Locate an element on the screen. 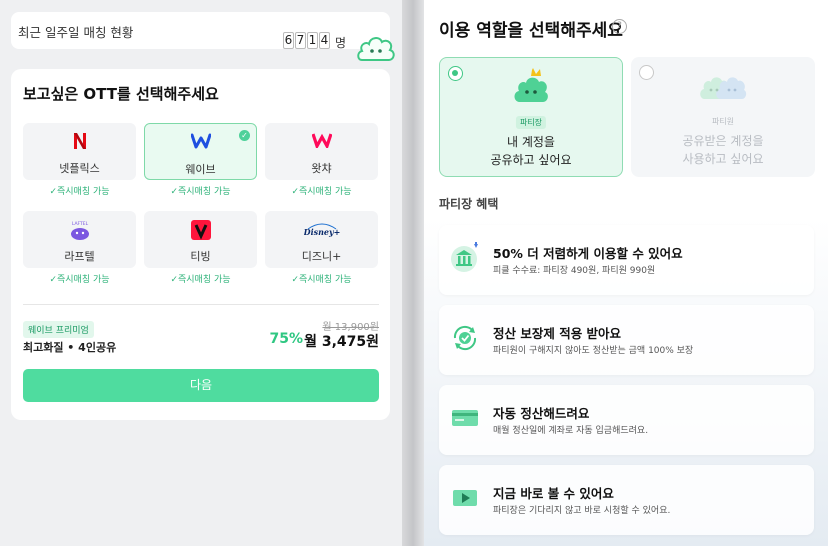 The height and width of the screenshot is (546, 828). ott-name: 웨이브 is located at coordinates (200, 169).